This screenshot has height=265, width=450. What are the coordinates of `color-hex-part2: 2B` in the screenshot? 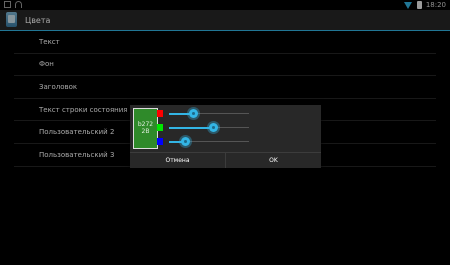 It's located at (145, 131).